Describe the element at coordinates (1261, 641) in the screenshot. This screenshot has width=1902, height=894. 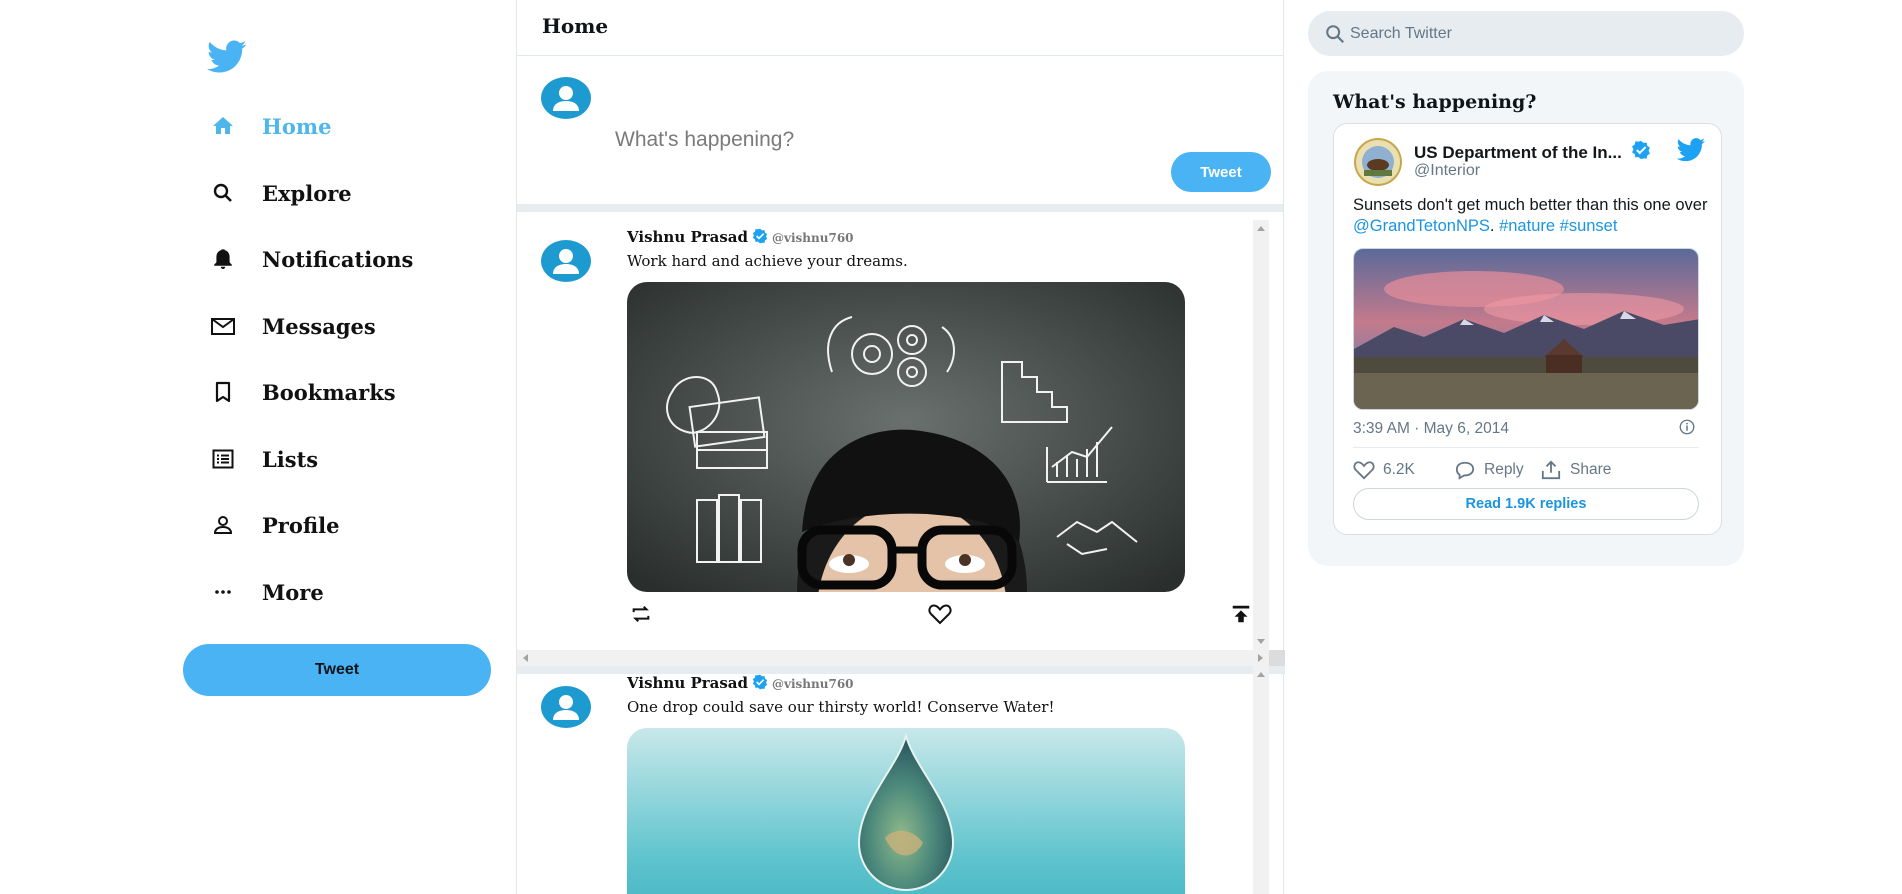
I see `scroll-down-arrow-icon` at that location.